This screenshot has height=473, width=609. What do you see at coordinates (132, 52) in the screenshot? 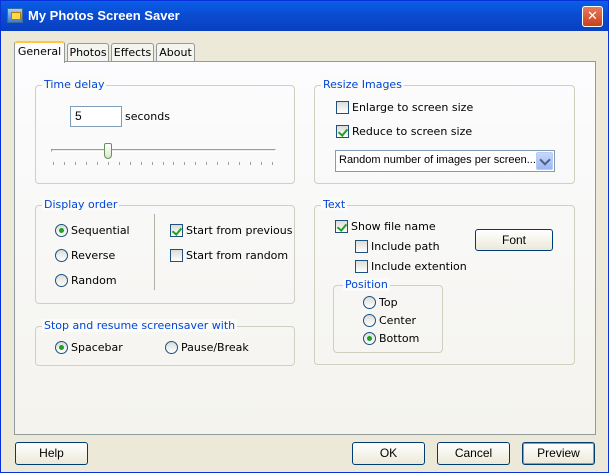
I see `tab-effects: Effects` at bounding box center [132, 52].